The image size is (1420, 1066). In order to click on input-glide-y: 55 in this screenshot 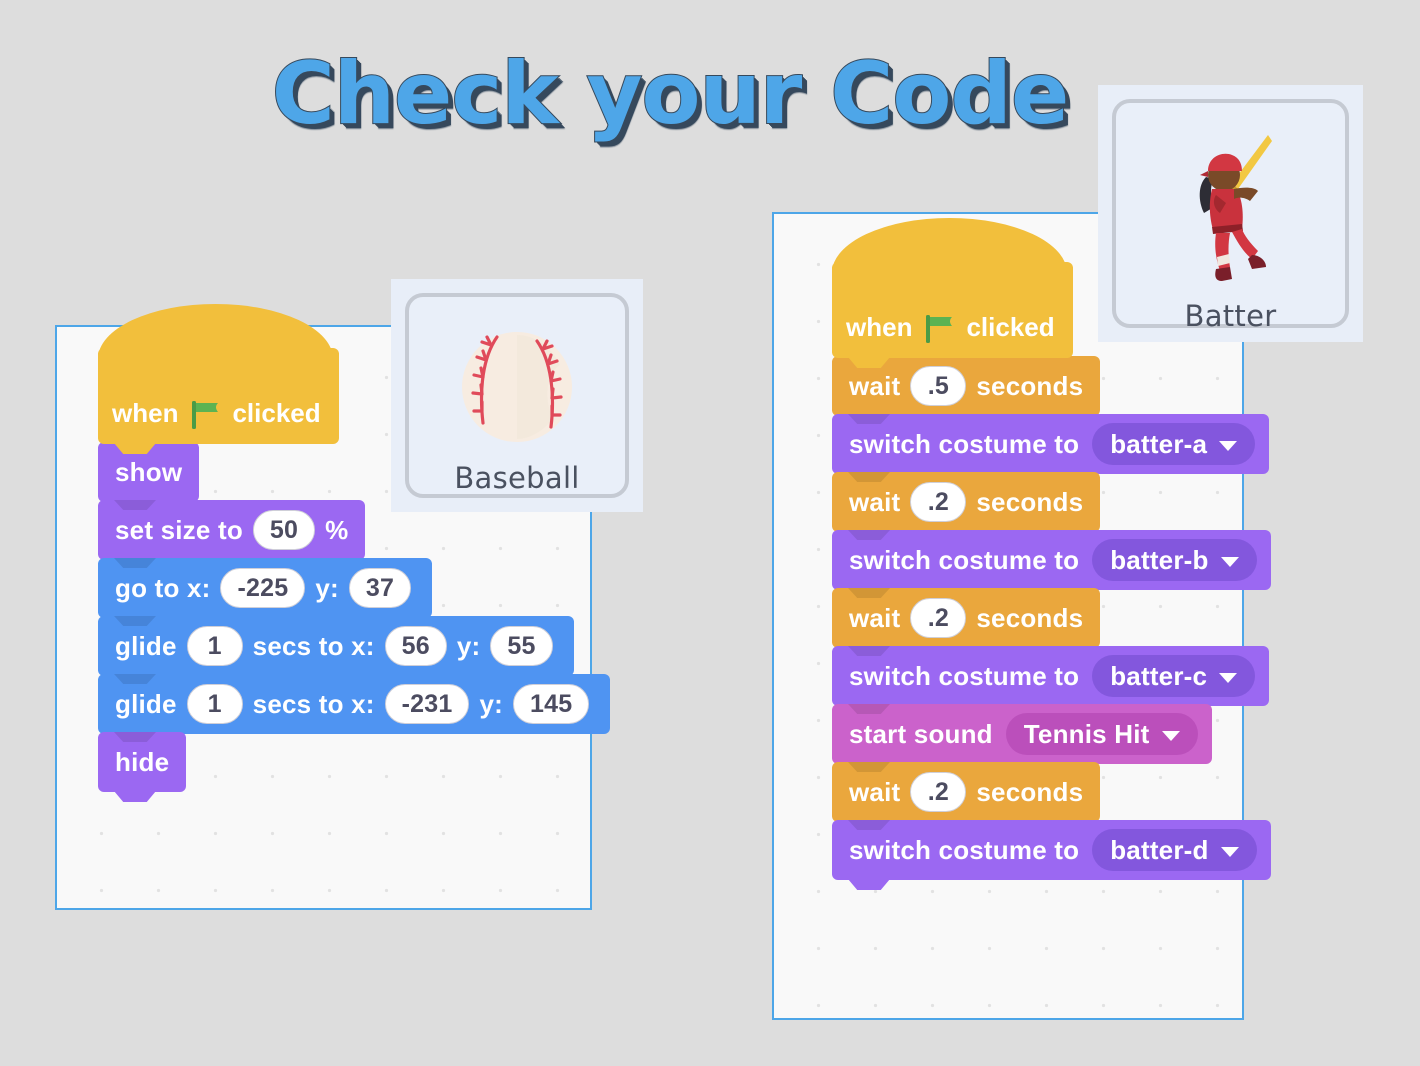, I will do `click(521, 646)`.